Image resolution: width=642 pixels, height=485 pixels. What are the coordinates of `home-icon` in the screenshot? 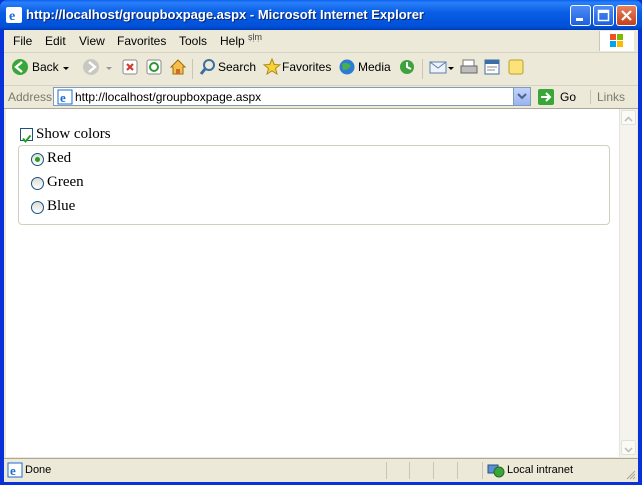 It's located at (178, 67).